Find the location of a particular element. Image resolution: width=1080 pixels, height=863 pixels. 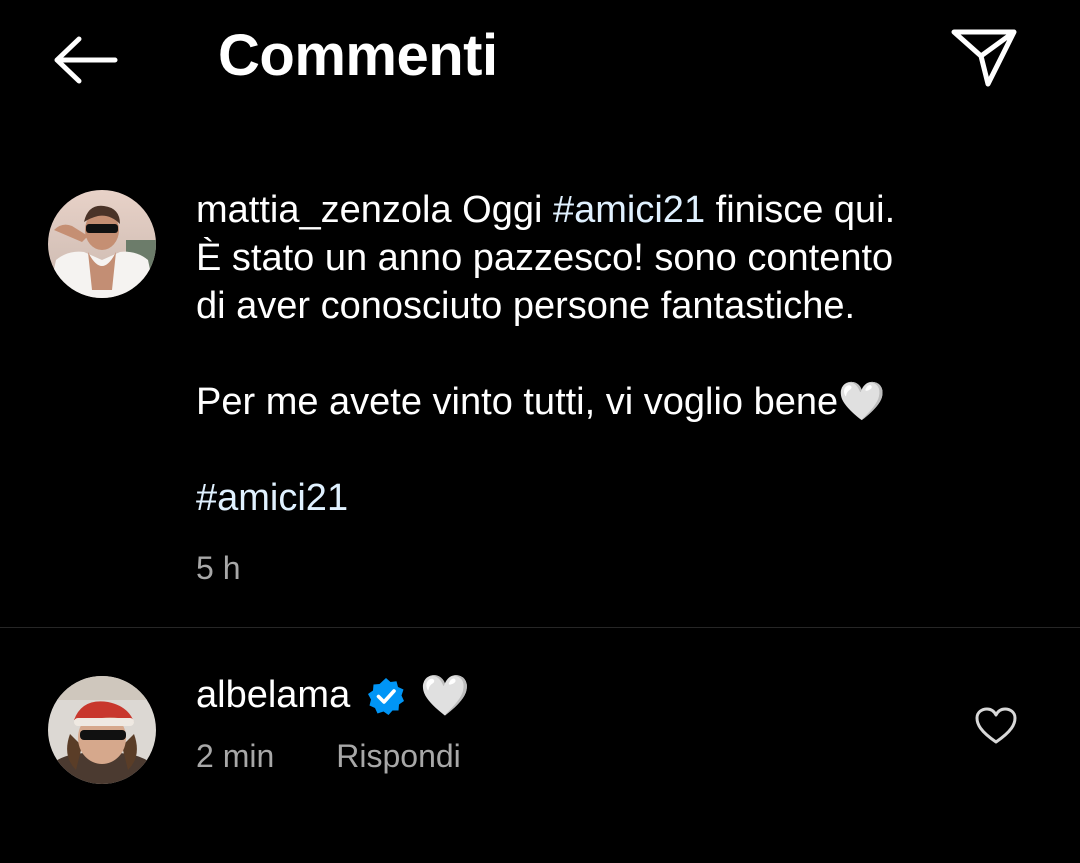

caption-line: di aver conosciuto persone fantastiche. is located at coordinates (526, 306).